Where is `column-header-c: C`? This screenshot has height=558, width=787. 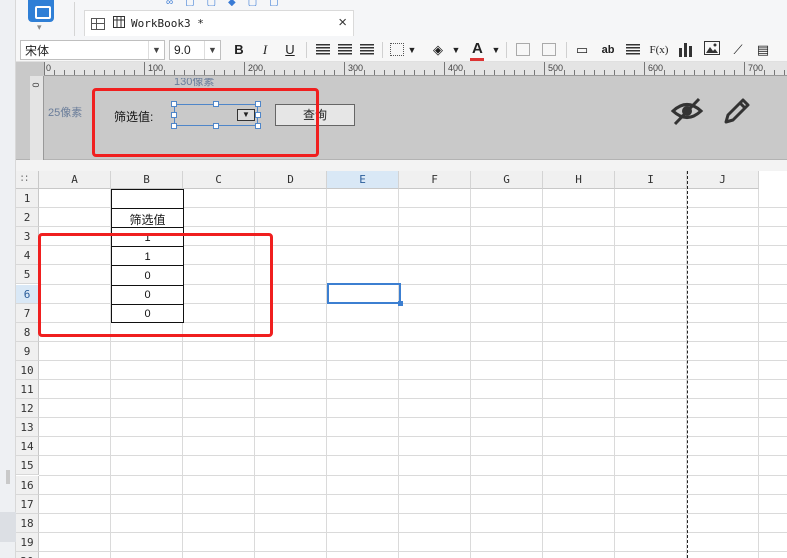
column-header-c: C is located at coordinates (219, 180).